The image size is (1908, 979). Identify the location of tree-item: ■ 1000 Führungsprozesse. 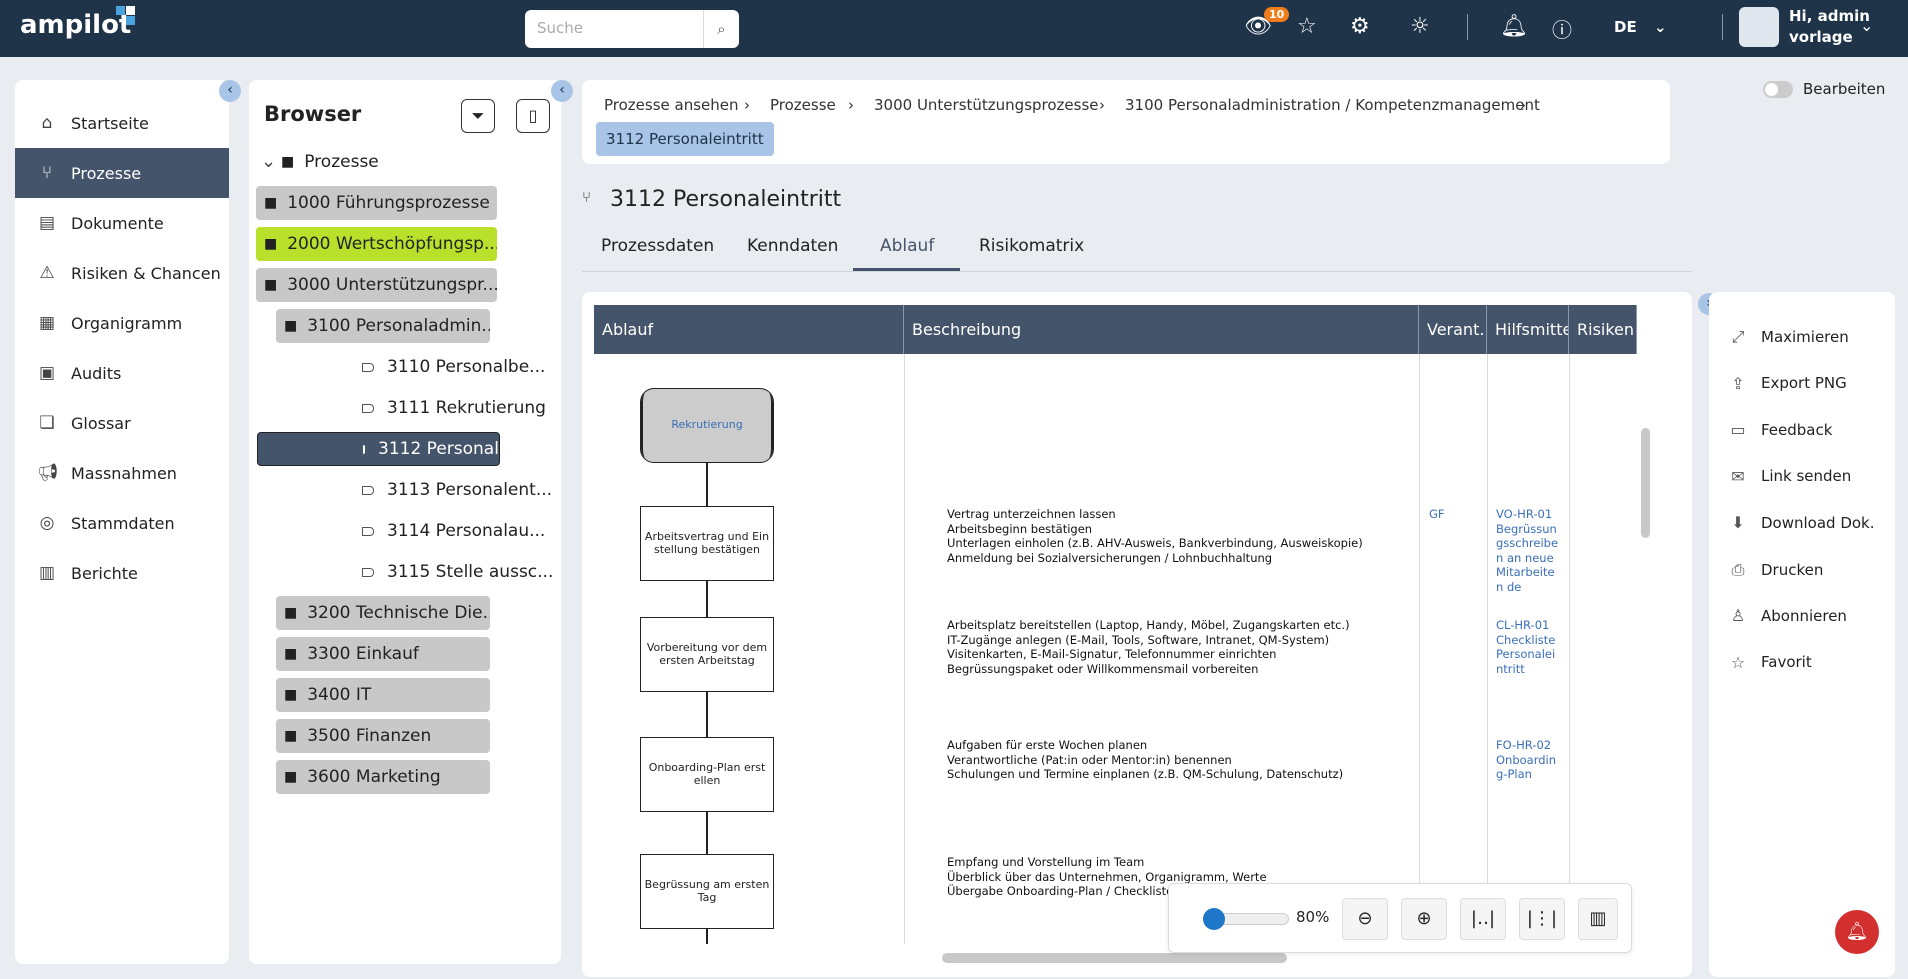
(376, 203).